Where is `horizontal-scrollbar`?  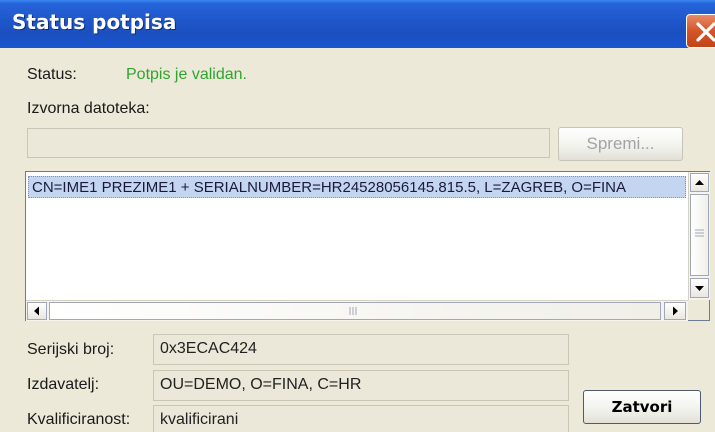 horizontal-scrollbar is located at coordinates (357, 310).